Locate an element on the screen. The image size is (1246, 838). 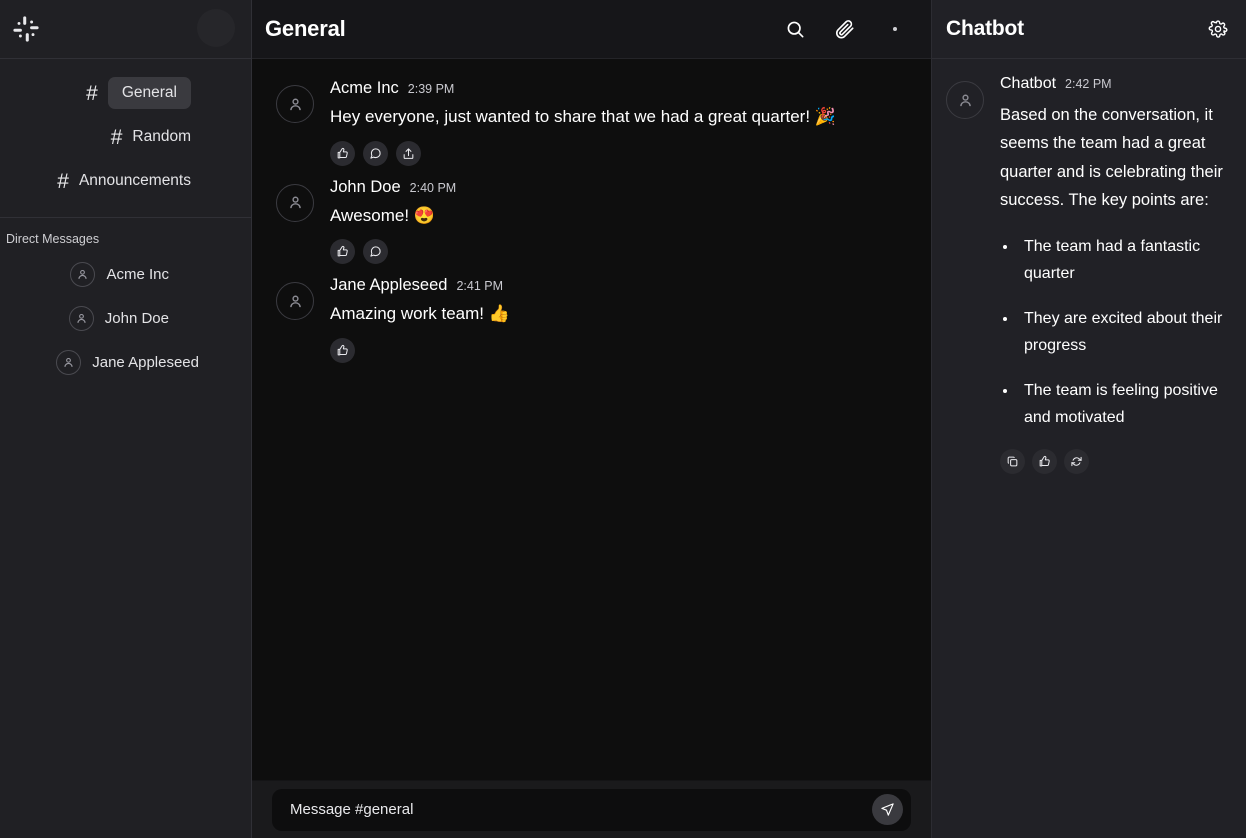
composer-bar is located at coordinates (591, 809).